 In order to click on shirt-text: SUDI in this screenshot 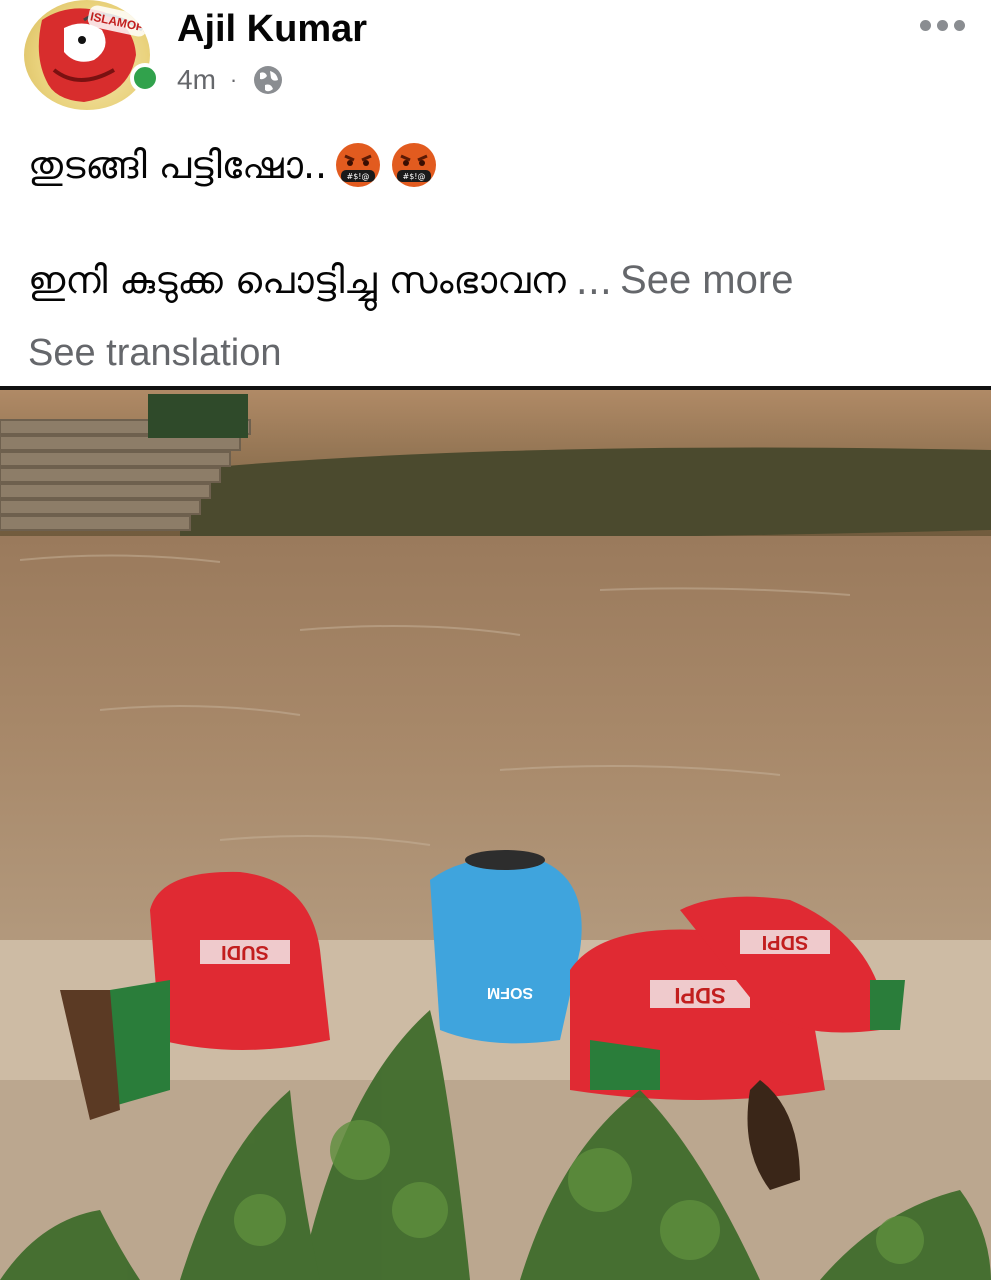, I will do `click(245, 952)`.